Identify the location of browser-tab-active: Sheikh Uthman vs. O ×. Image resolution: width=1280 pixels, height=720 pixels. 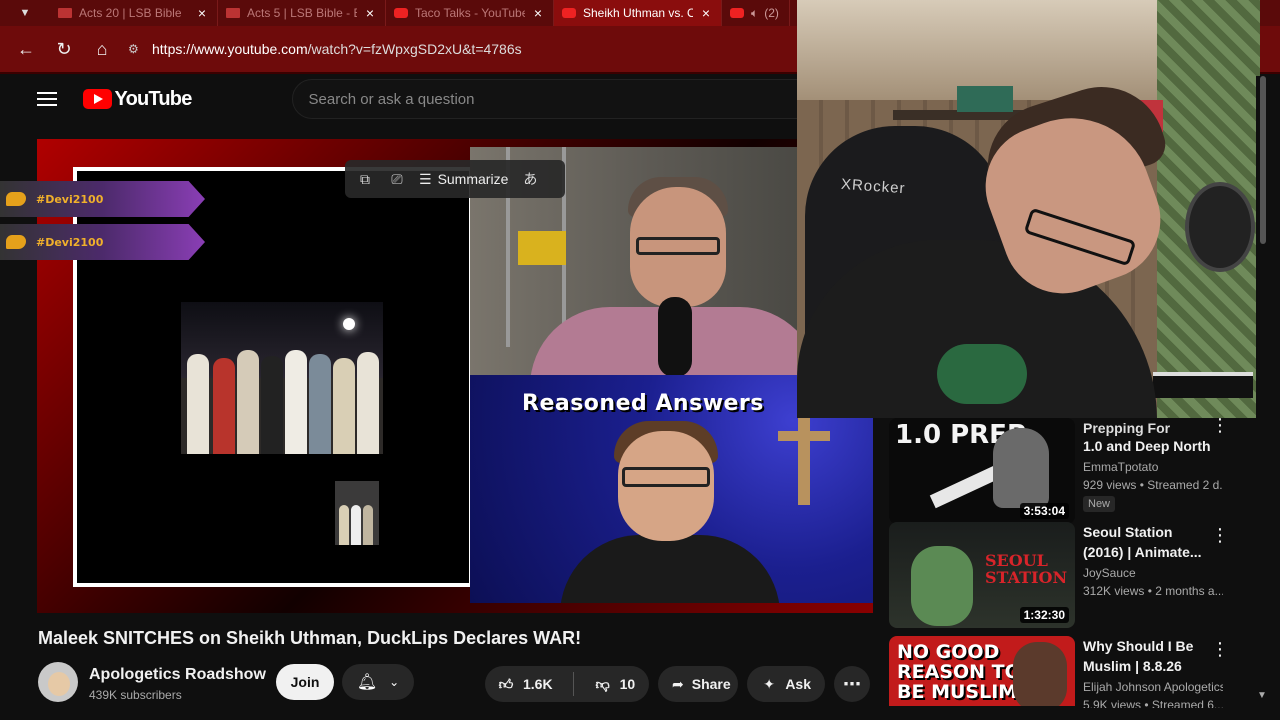
(638, 13).